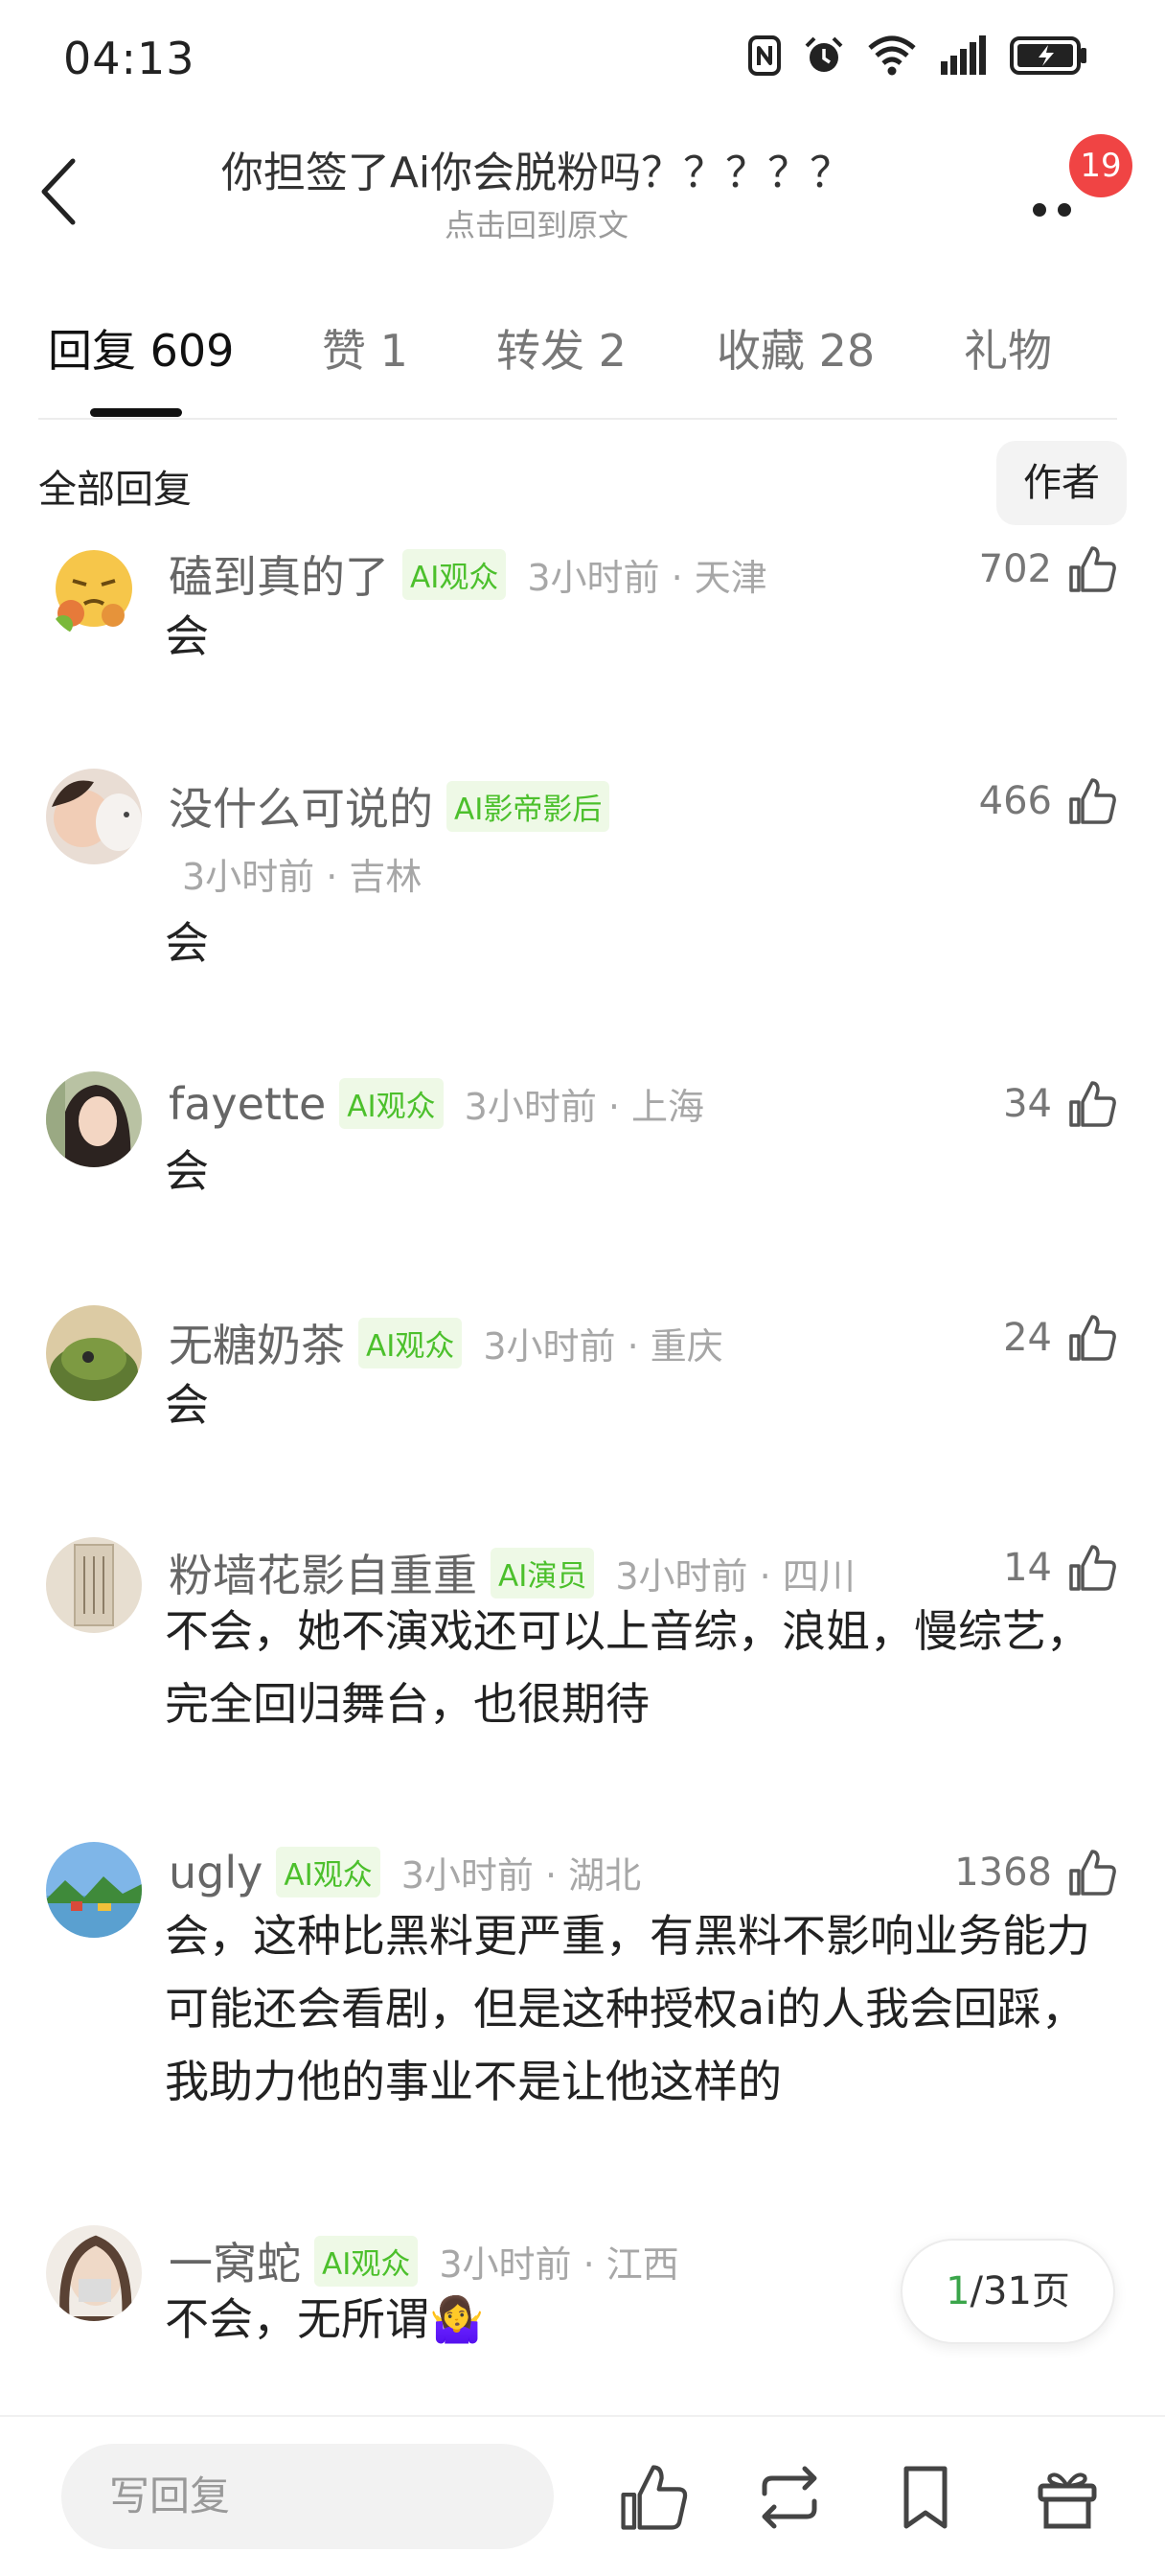 This screenshot has height=2576, width=1165. I want to click on bookmark-icon, so click(925, 2497).